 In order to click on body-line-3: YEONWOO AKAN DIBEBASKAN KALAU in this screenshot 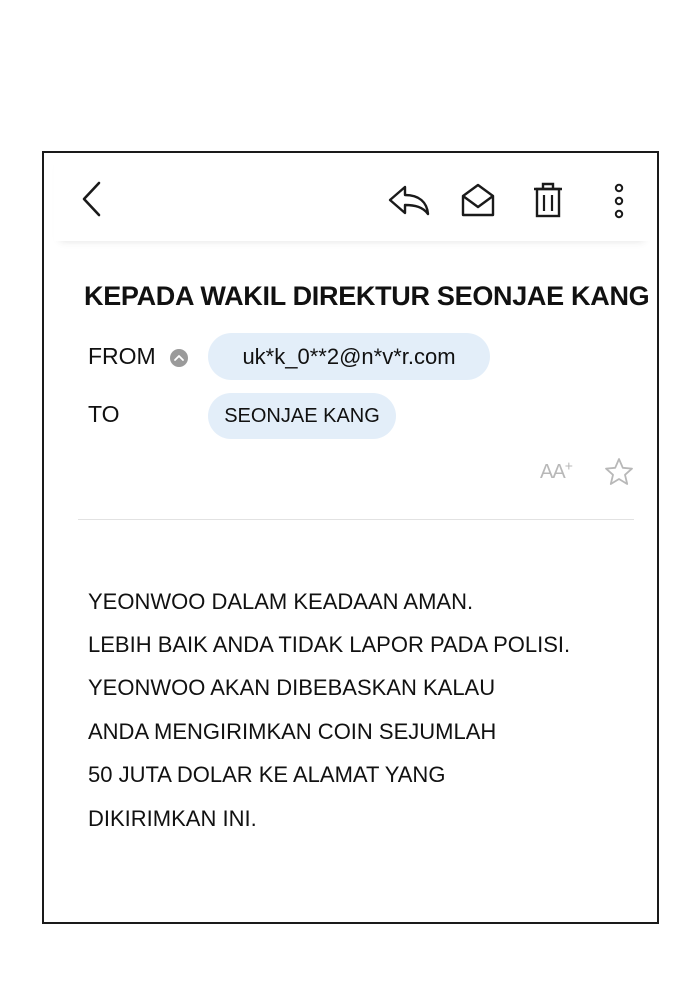, I will do `click(292, 687)`.